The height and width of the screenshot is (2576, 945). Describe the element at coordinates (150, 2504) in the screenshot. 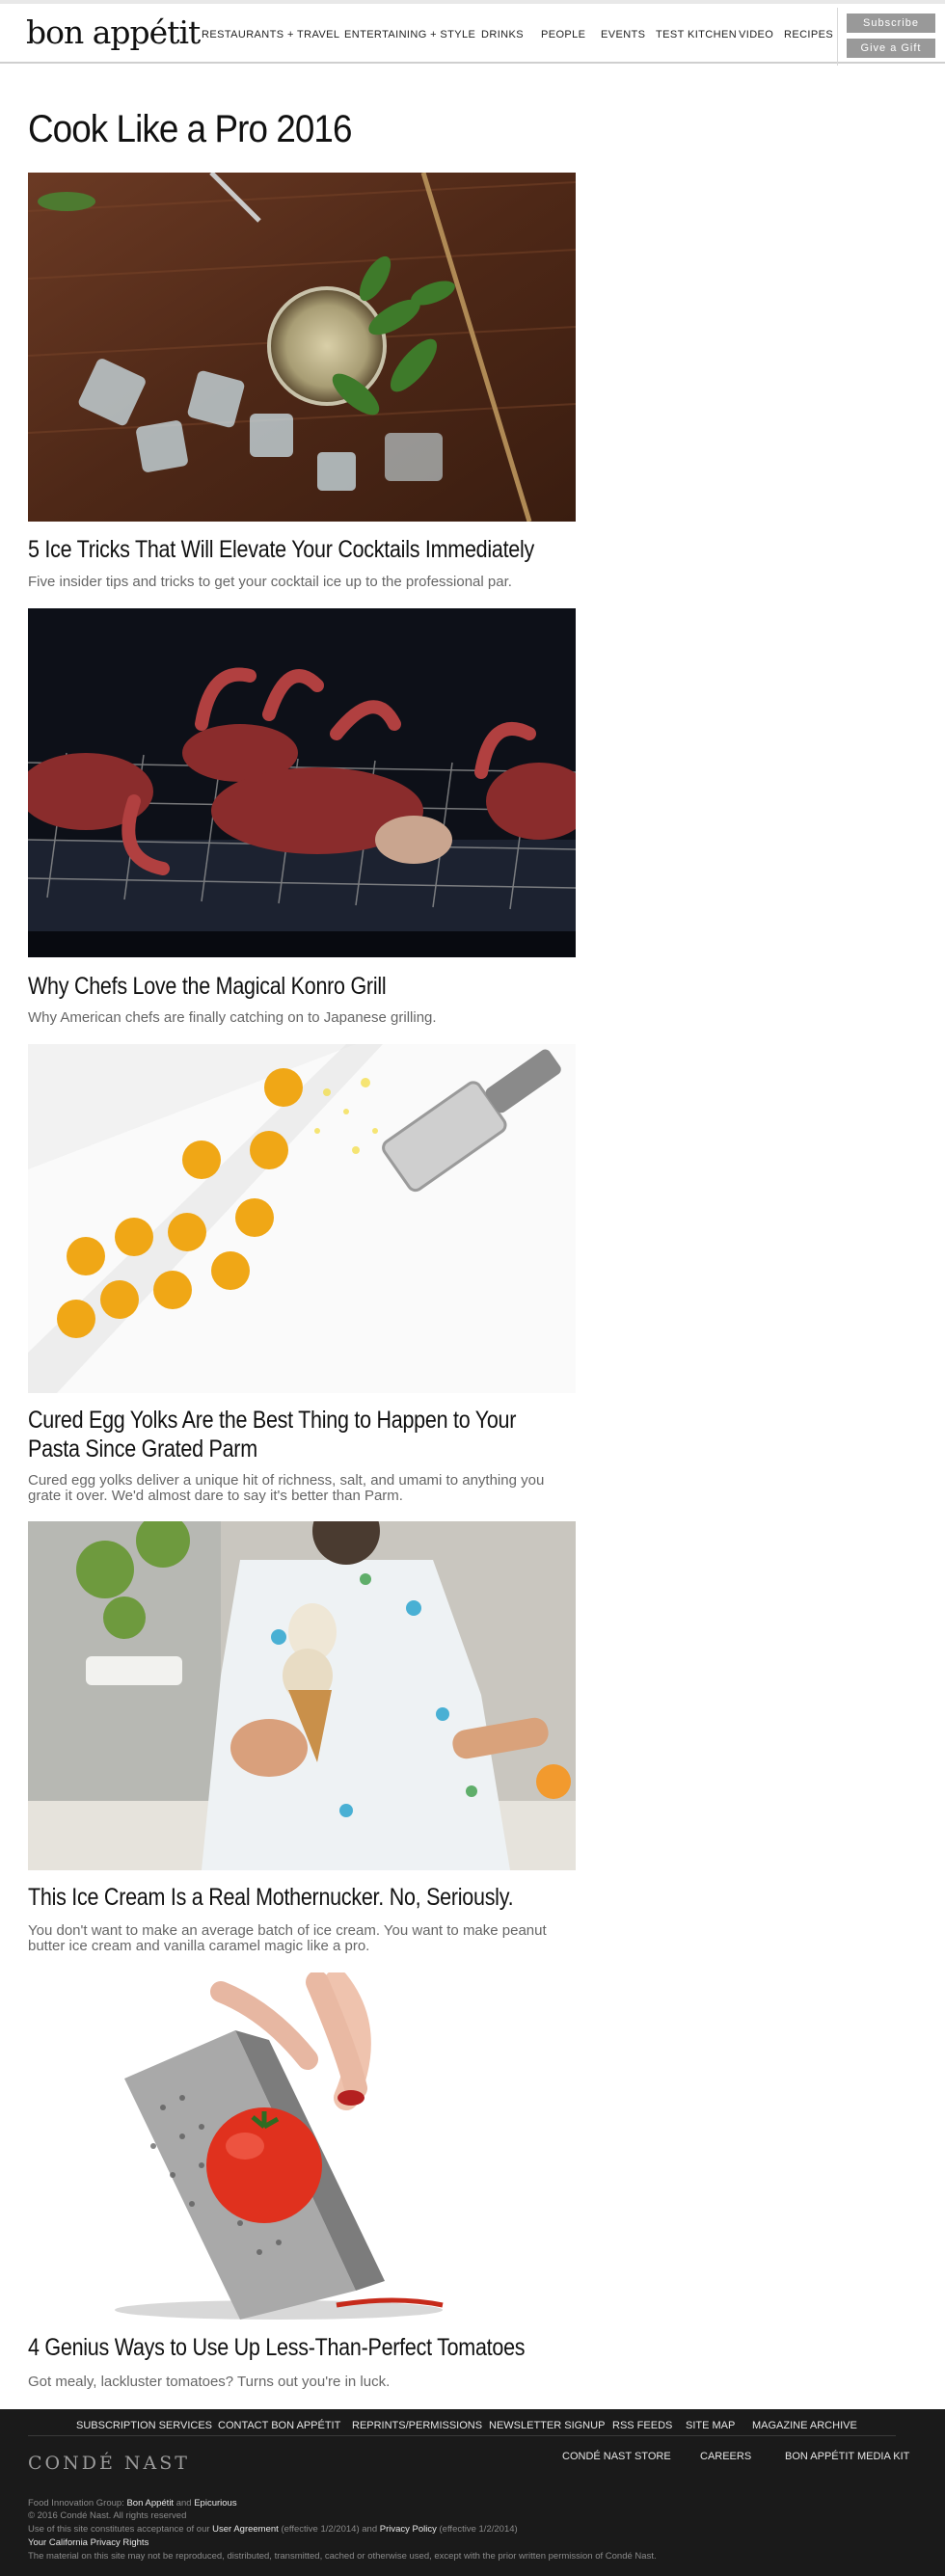

I see `footer-link-bon-appetit: Bon Appétit` at that location.